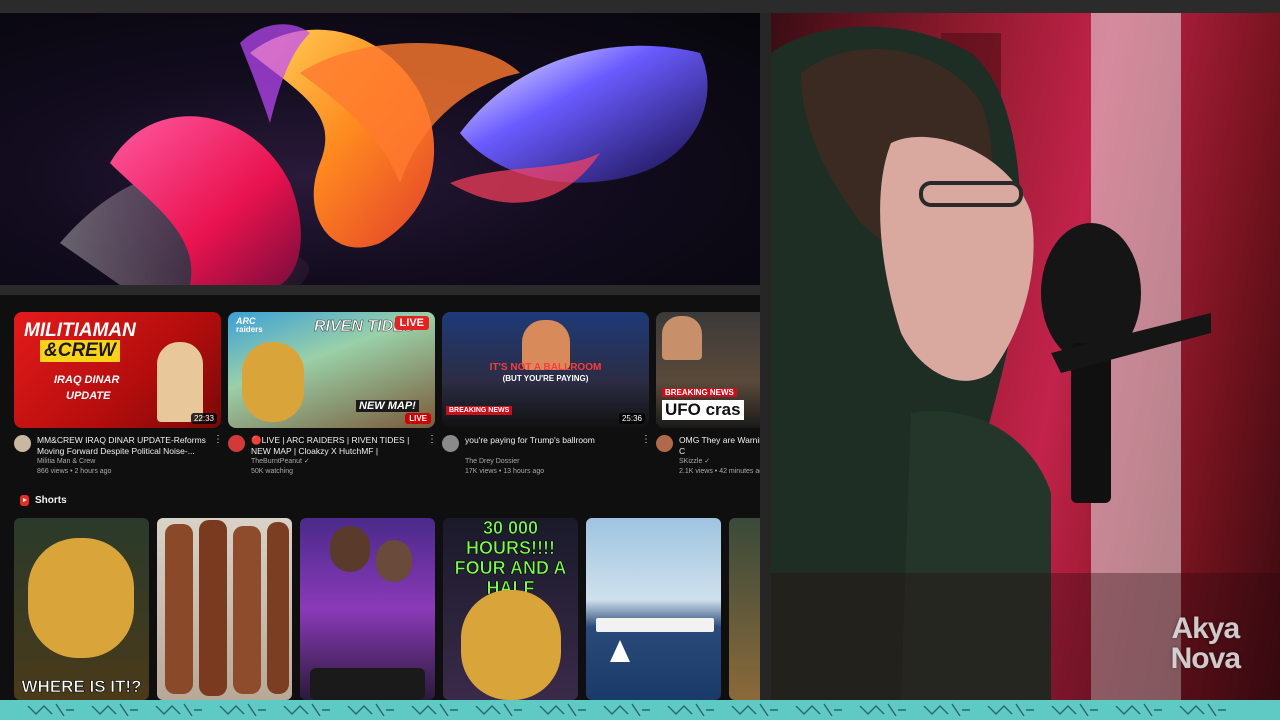 The image size is (1280, 720). Describe the element at coordinates (87, 380) in the screenshot. I see `thumbnail-text: IRAQ DINAR` at that location.